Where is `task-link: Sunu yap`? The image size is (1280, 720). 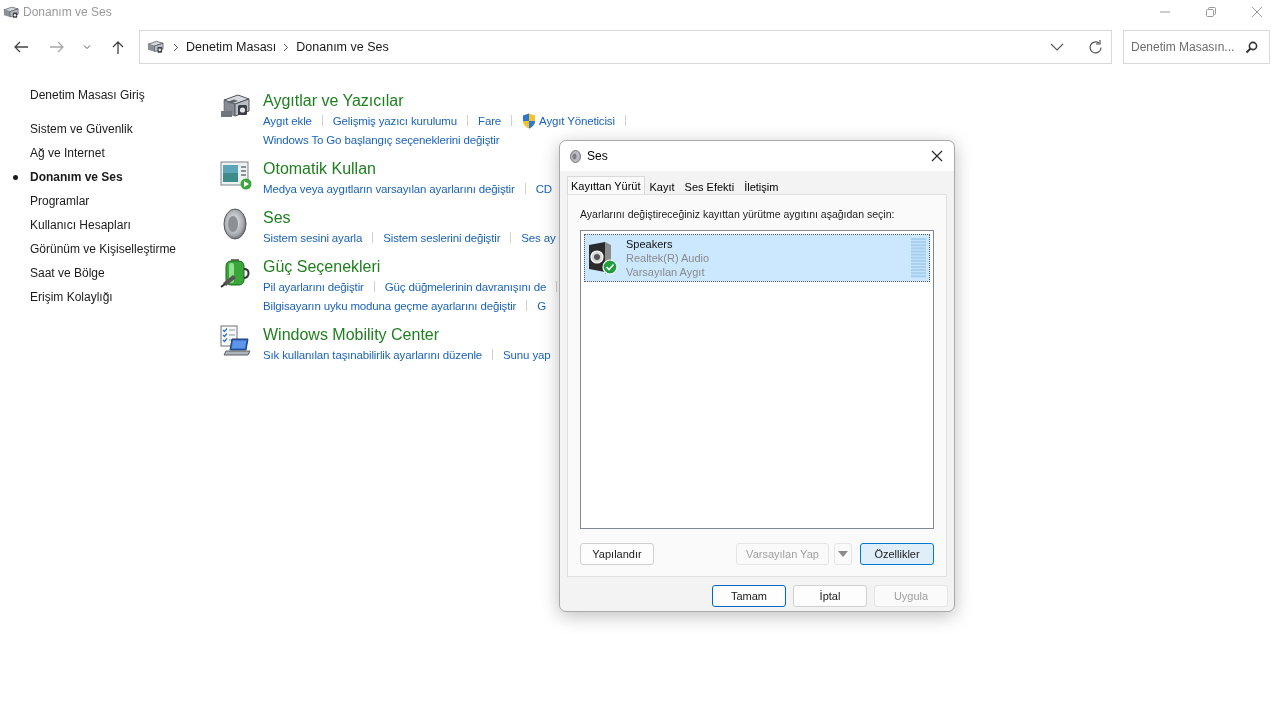 task-link: Sunu yap is located at coordinates (527, 354).